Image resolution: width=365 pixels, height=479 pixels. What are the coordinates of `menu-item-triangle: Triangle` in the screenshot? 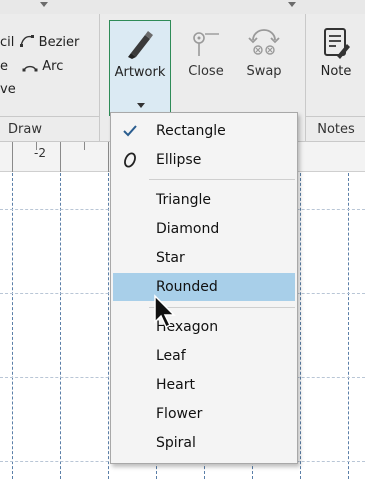 It's located at (204, 200).